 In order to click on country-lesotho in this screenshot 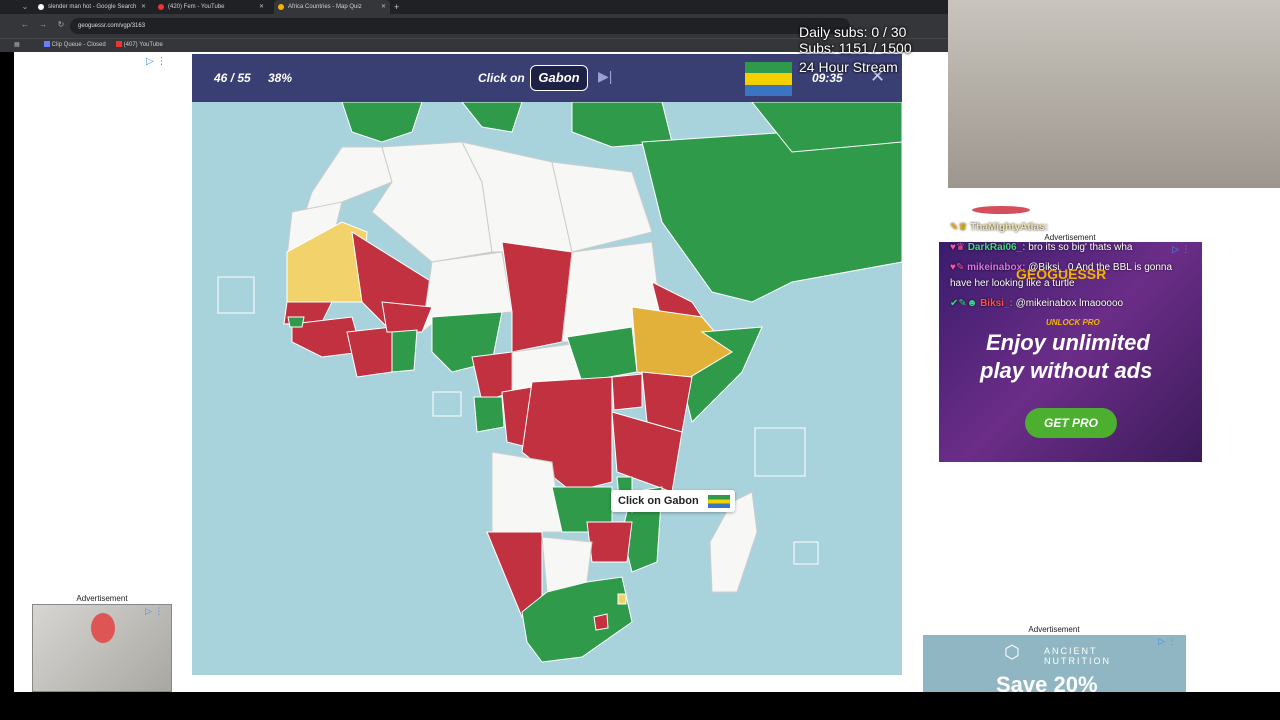, I will do `click(601, 622)`.